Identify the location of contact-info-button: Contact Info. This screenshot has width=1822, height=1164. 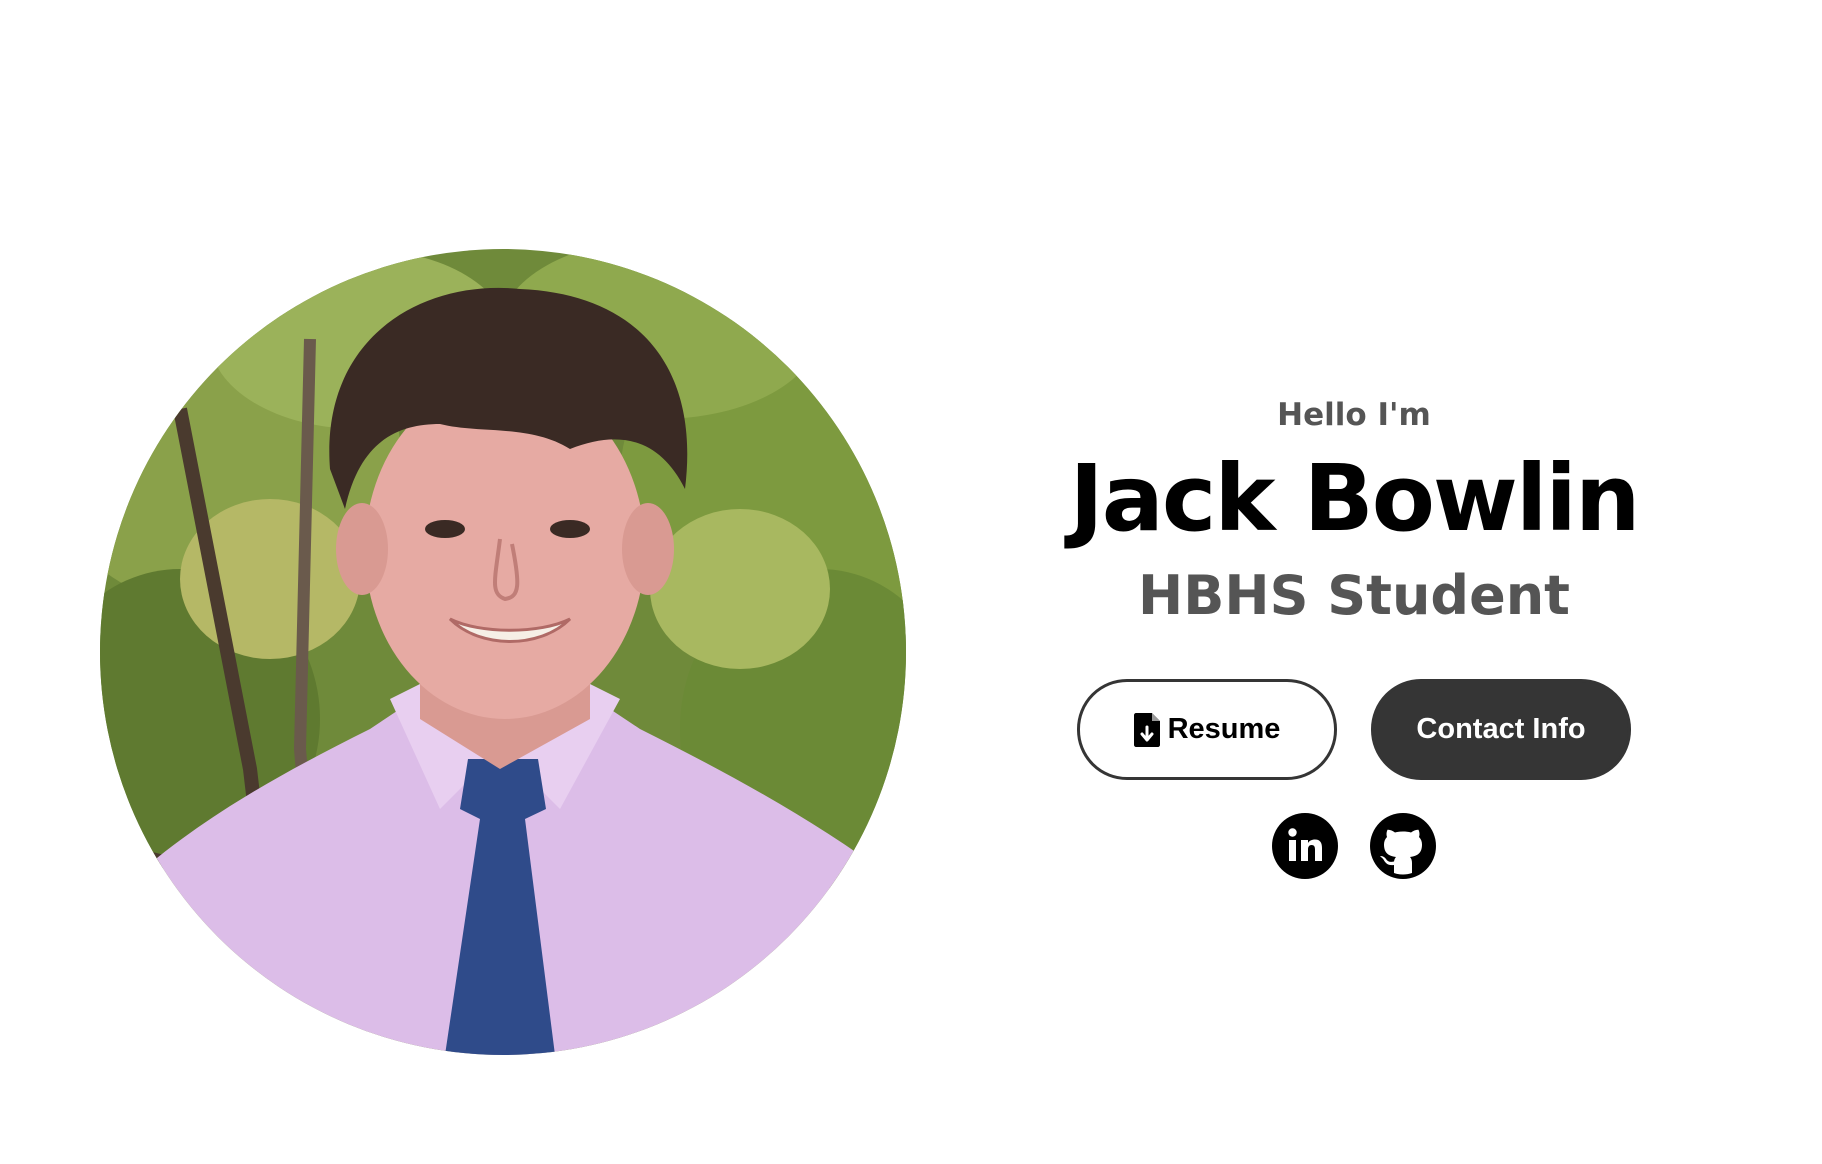
(1501, 729).